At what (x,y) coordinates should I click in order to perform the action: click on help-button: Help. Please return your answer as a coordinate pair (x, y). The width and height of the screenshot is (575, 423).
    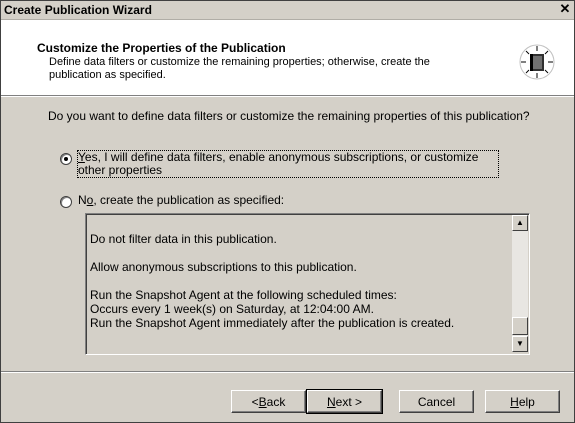
    Looking at the image, I should click on (522, 401).